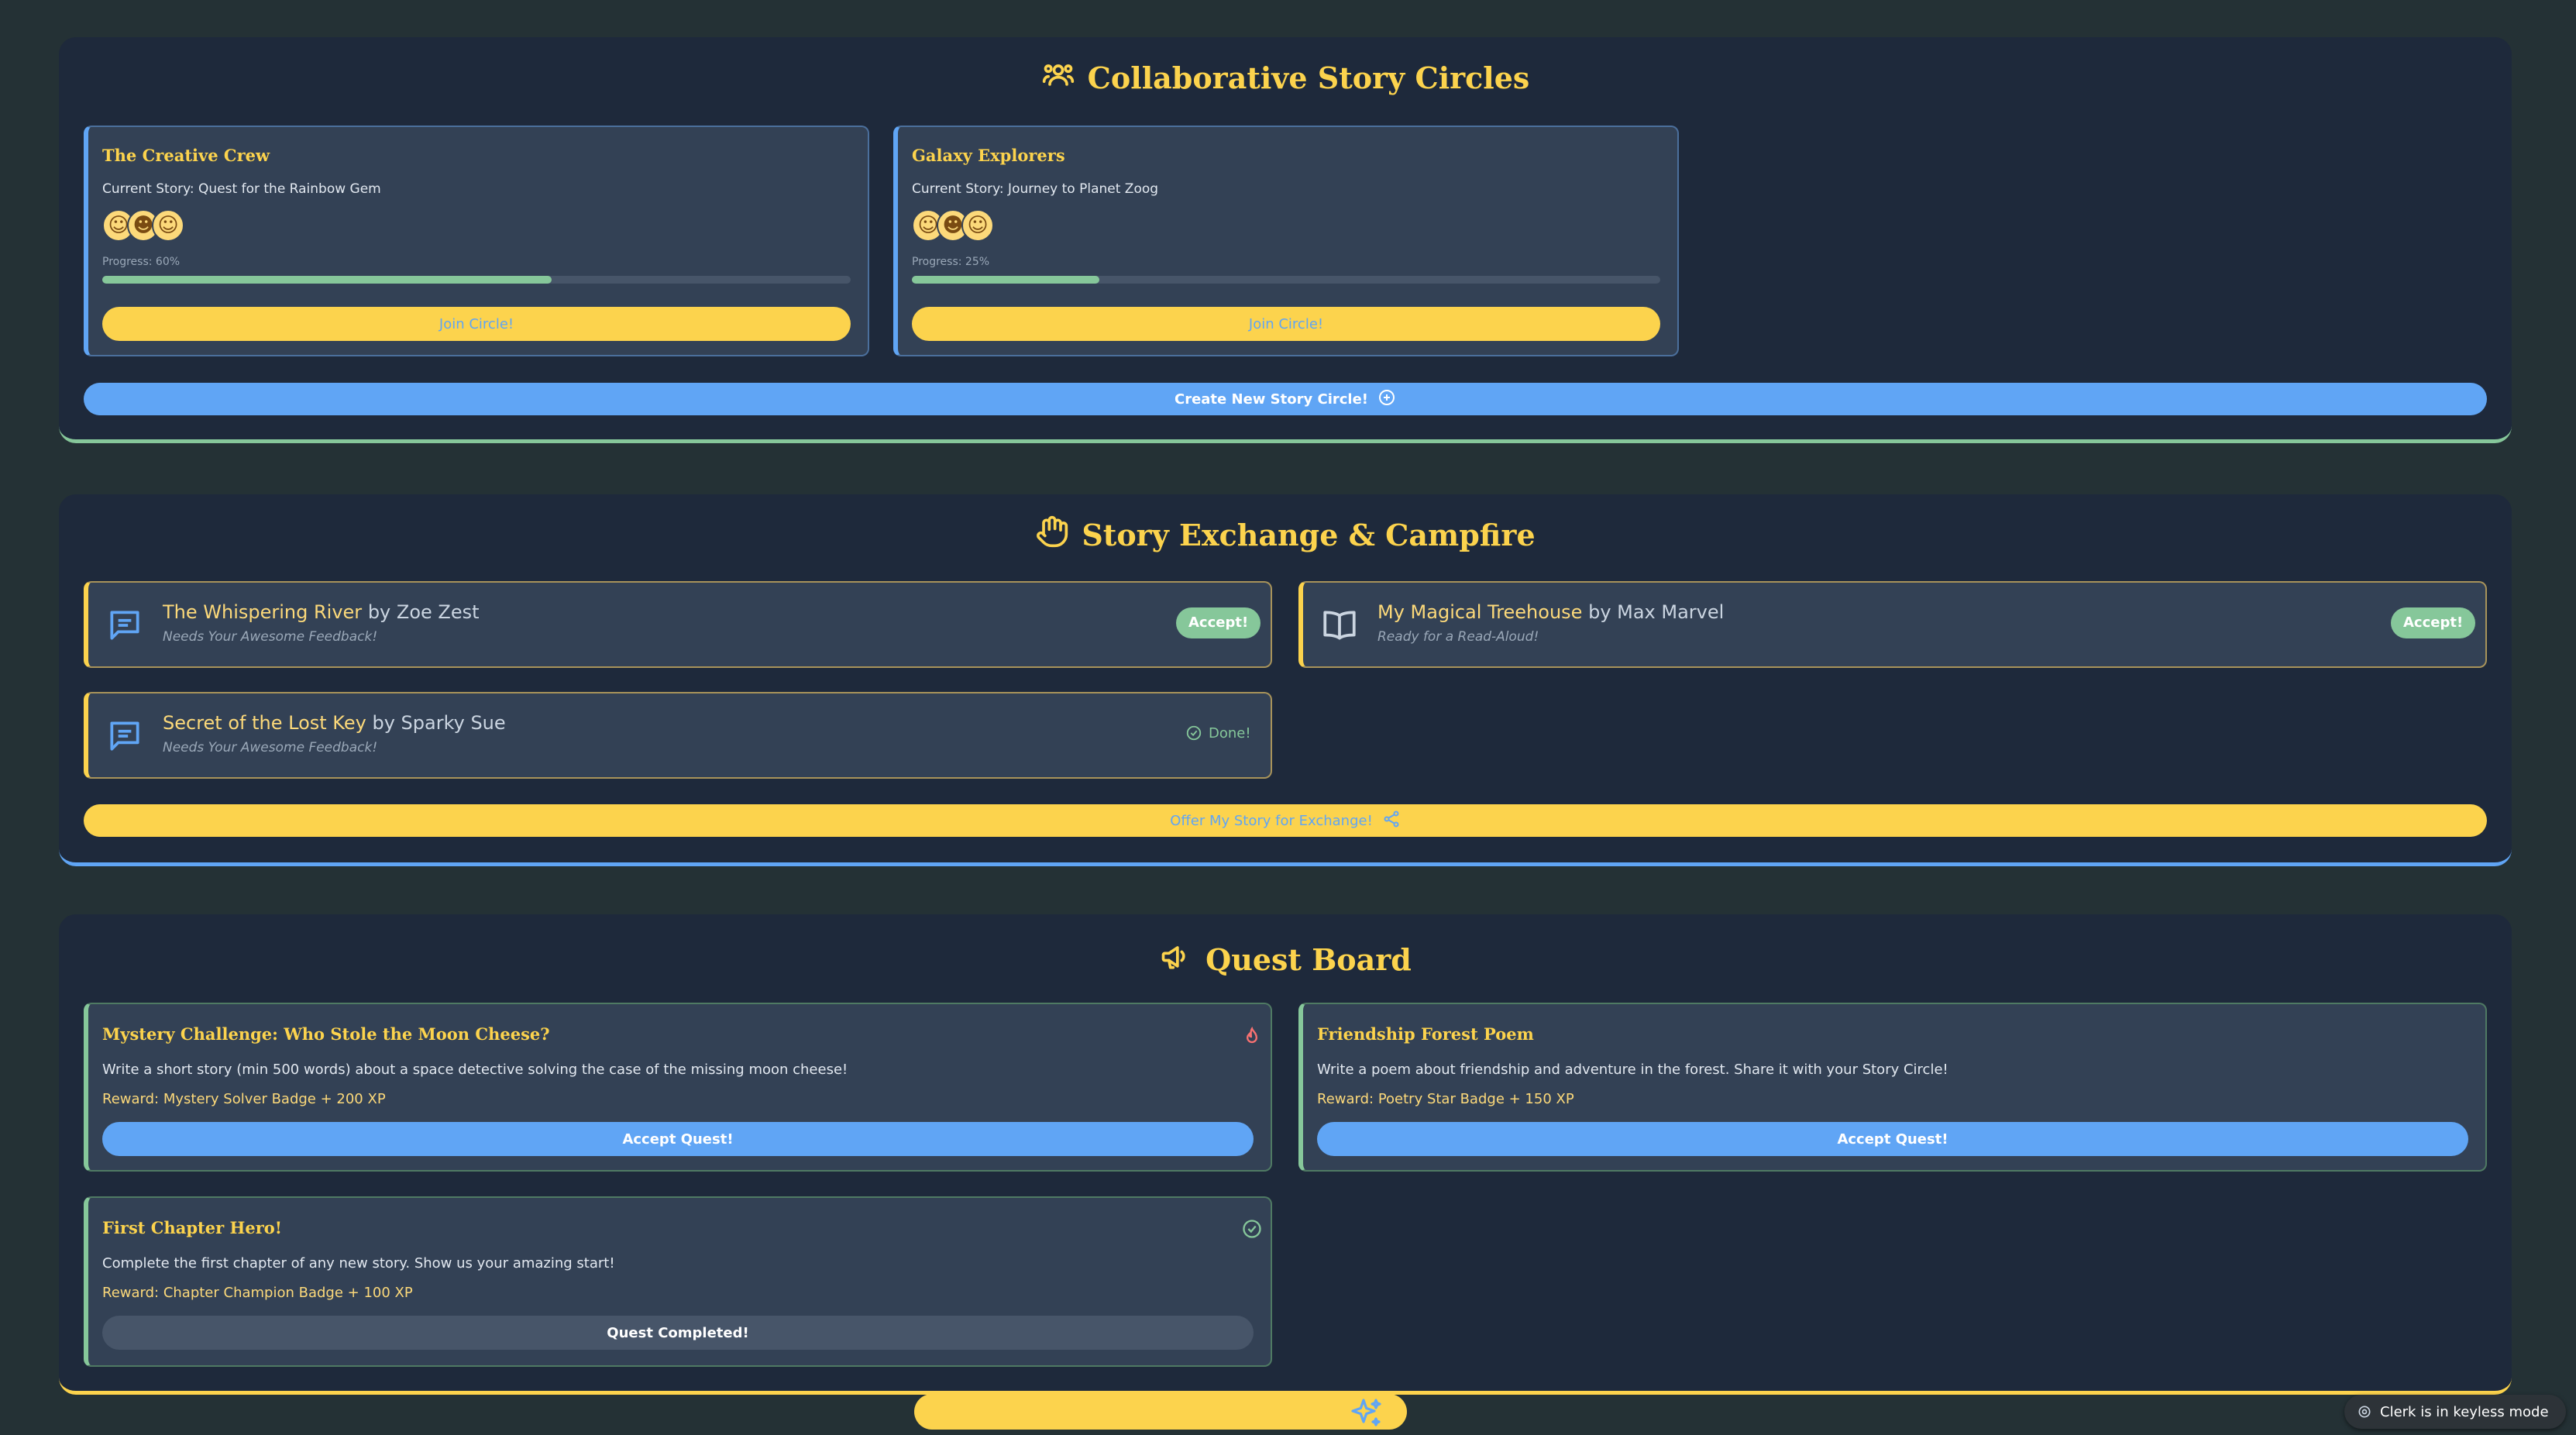 The width and height of the screenshot is (2576, 1435). I want to click on sparkle-action-button, so click(1160, 1412).